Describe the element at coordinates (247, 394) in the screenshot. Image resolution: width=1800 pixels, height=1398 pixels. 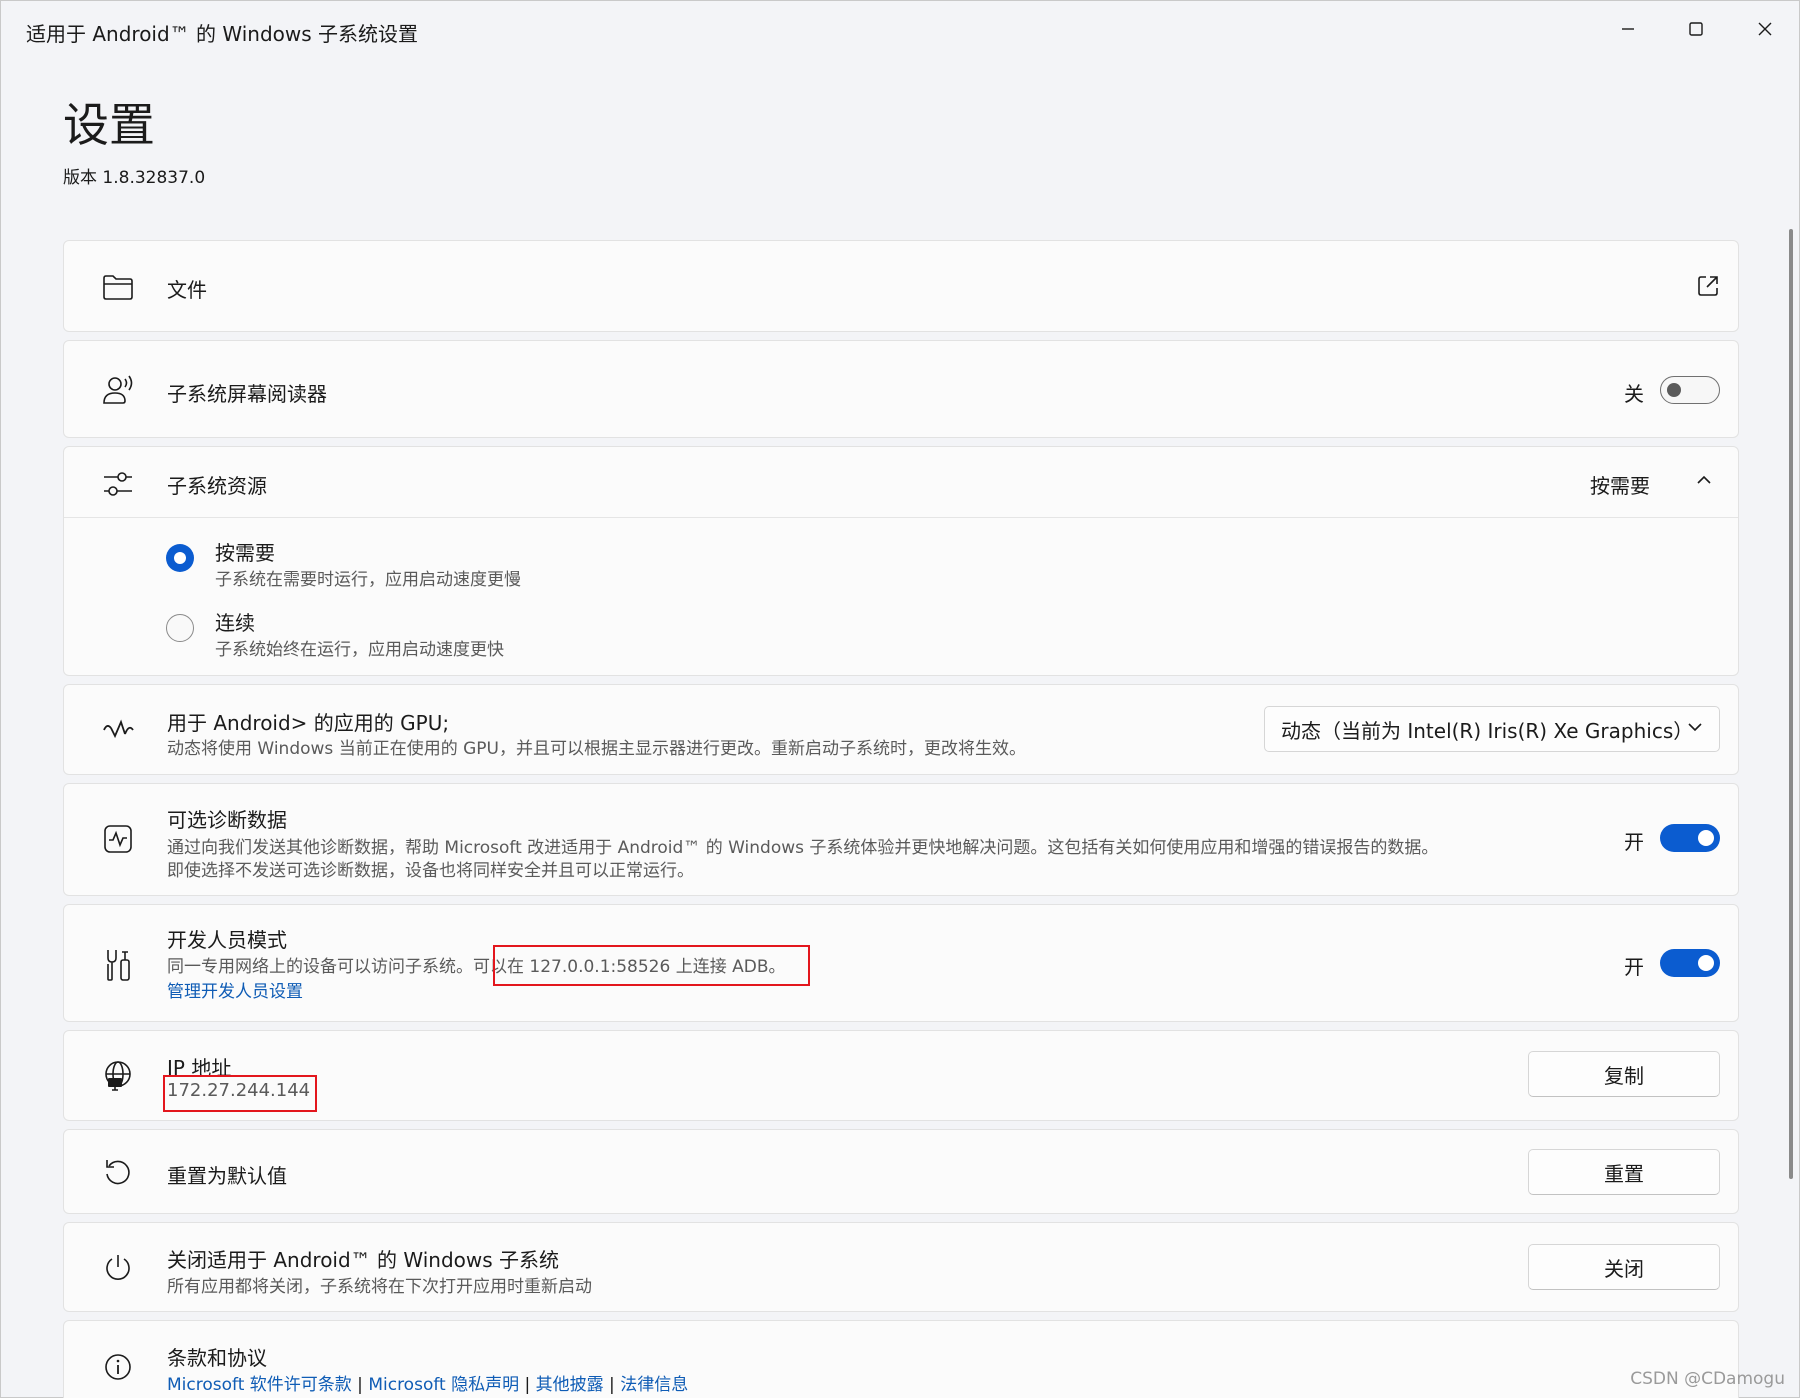
I see `screen-reader-label: 子系统屏幕阅读器` at that location.